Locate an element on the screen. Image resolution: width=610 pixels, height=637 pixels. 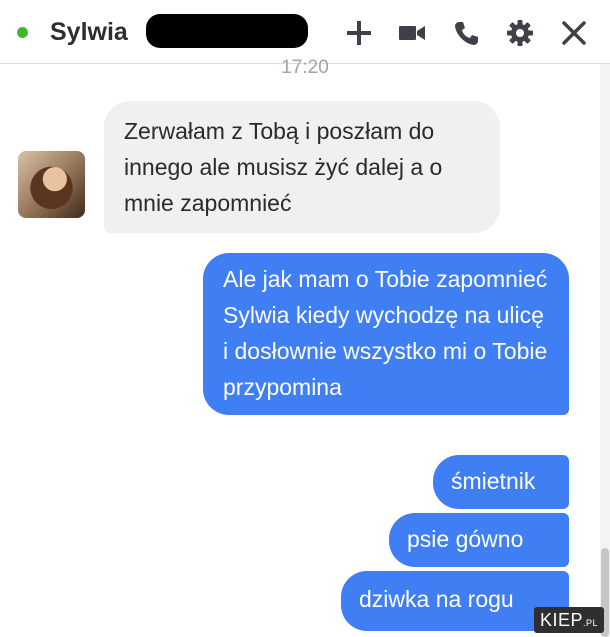
online-status-dot is located at coordinates (22, 32).